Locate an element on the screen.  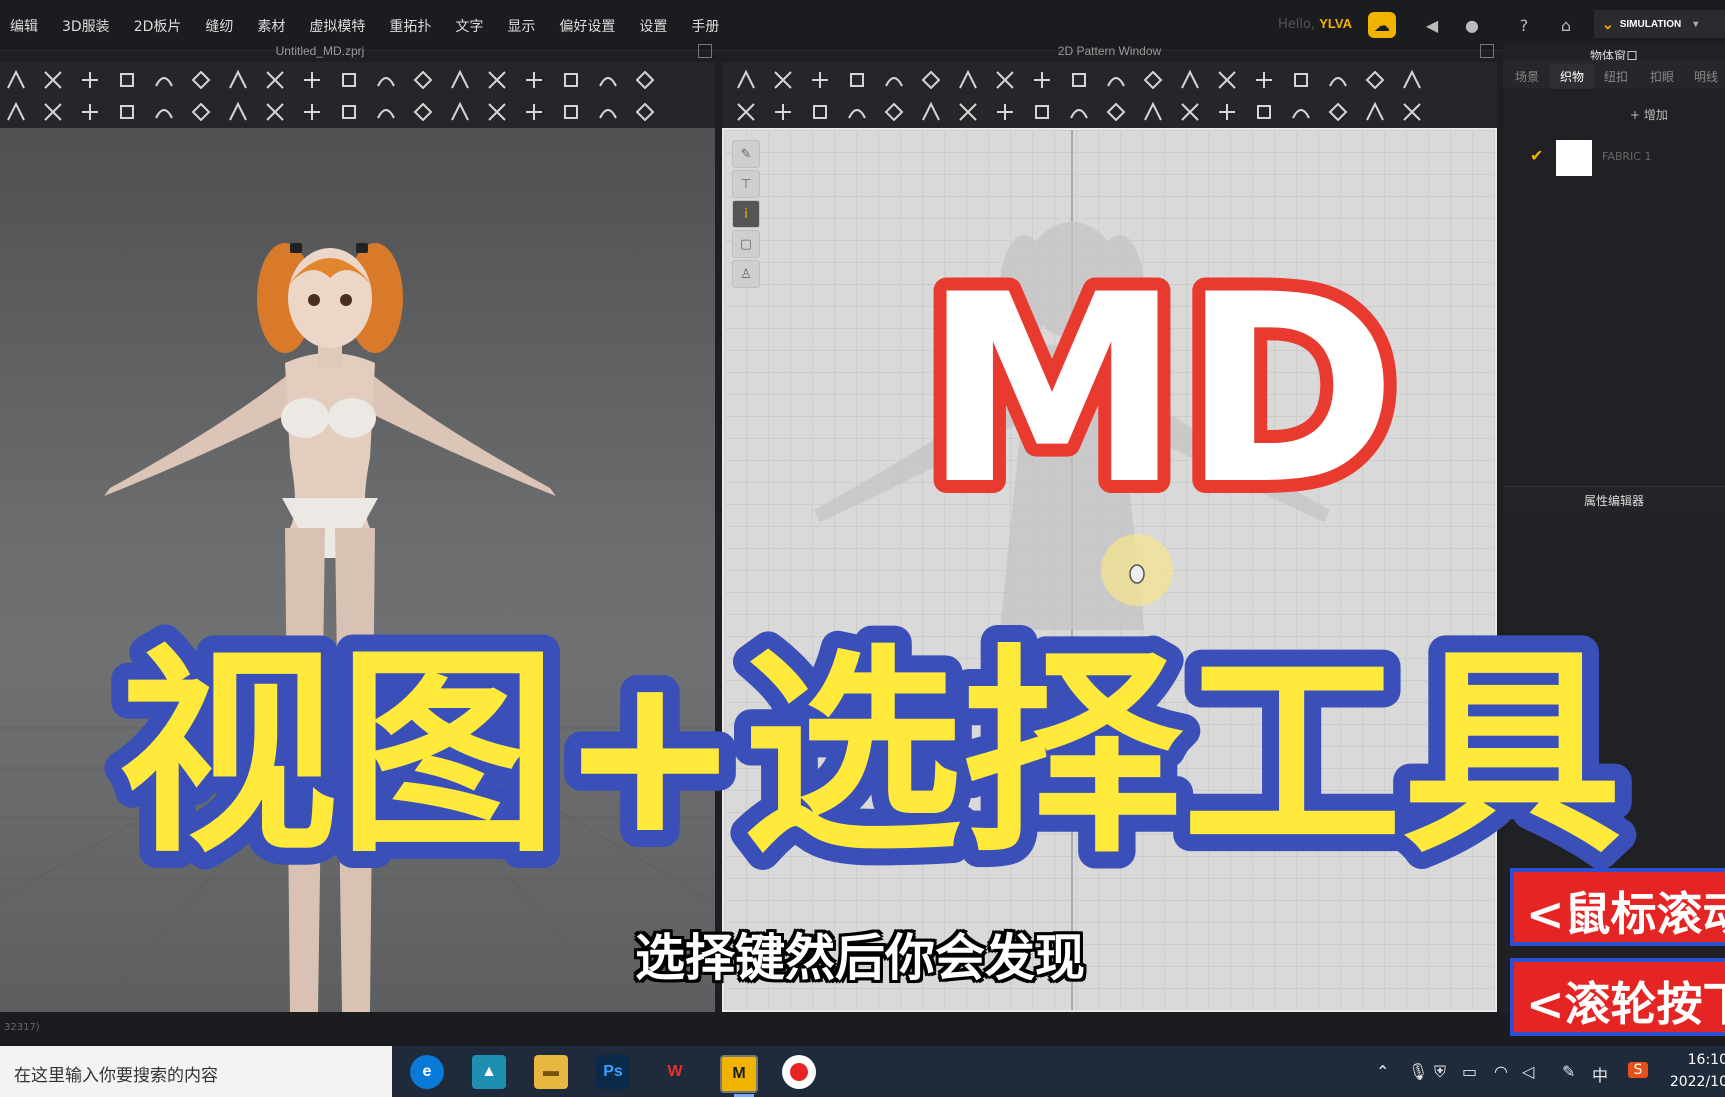
add-button: + 增加 is located at coordinates (1649, 114).